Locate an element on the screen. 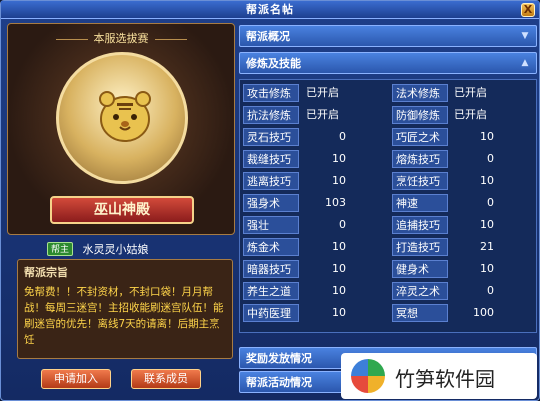 Image resolution: width=540 pixels, height=401 pixels. contact-member-button: 联系成员 is located at coordinates (166, 379).